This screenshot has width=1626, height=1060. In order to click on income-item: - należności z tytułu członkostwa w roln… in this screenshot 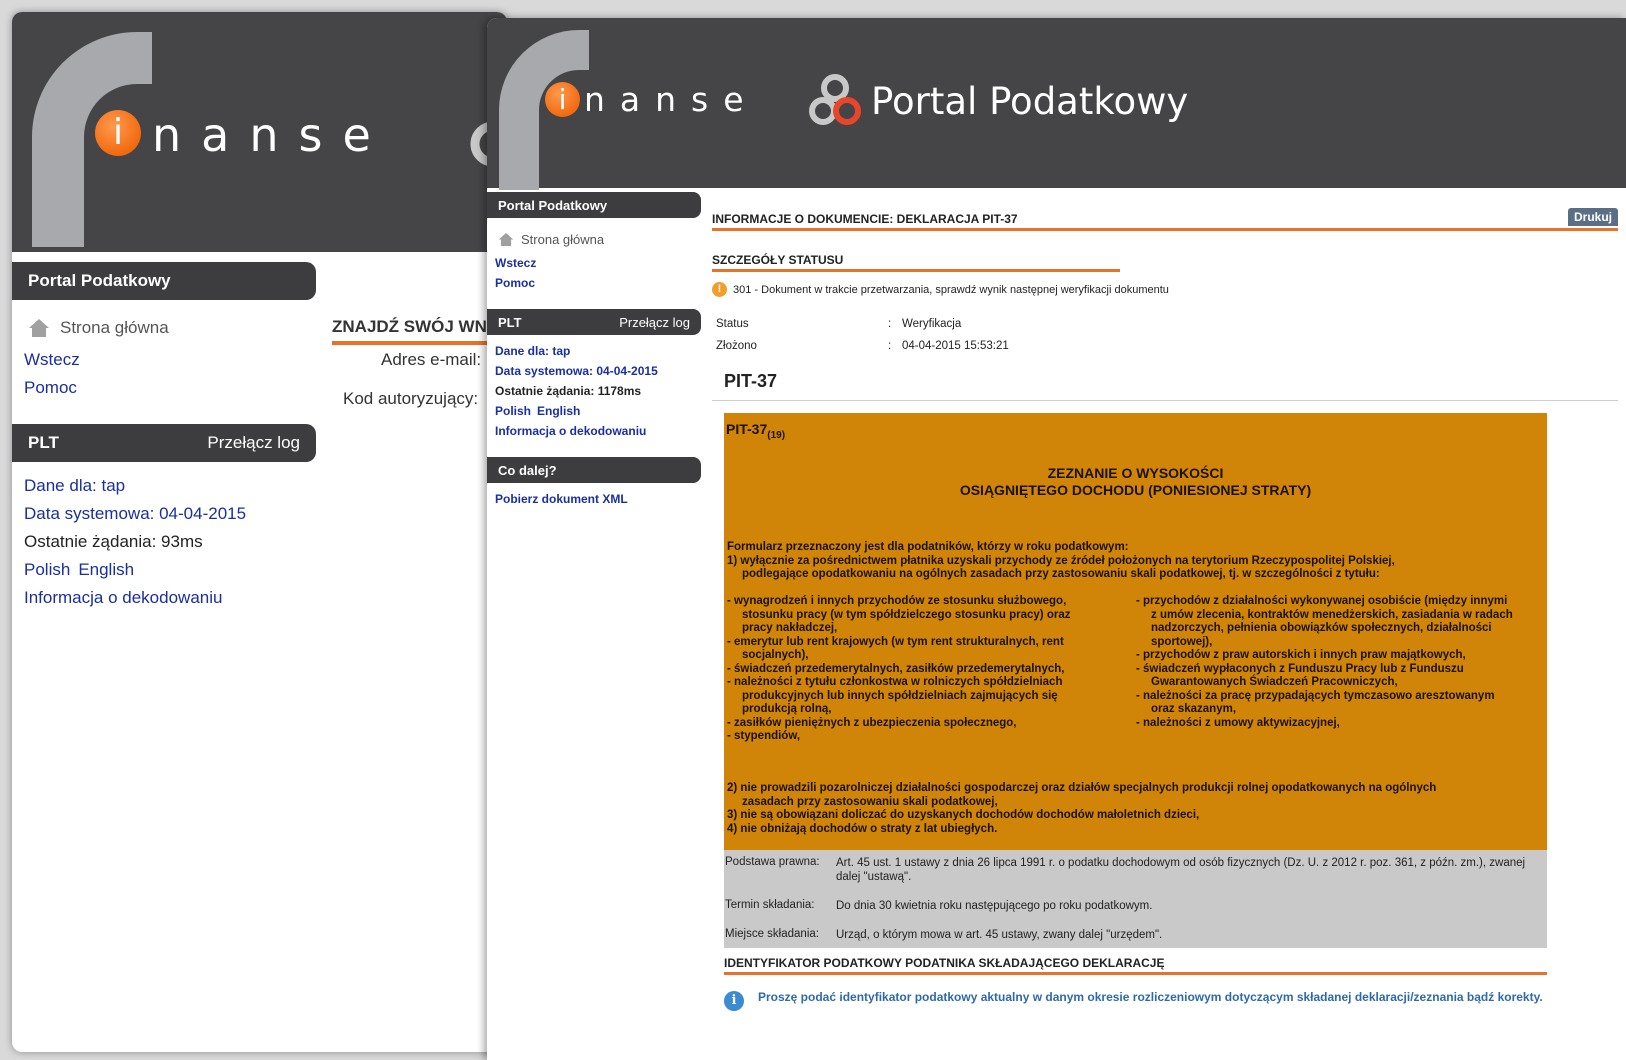, I will do `click(895, 682)`.